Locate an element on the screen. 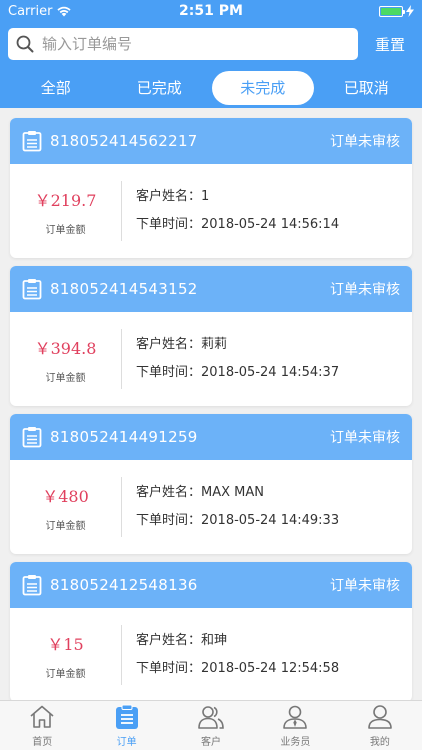 Image resolution: width=422 pixels, height=750 pixels. order-amount: ￥394.8 is located at coordinates (65, 348).